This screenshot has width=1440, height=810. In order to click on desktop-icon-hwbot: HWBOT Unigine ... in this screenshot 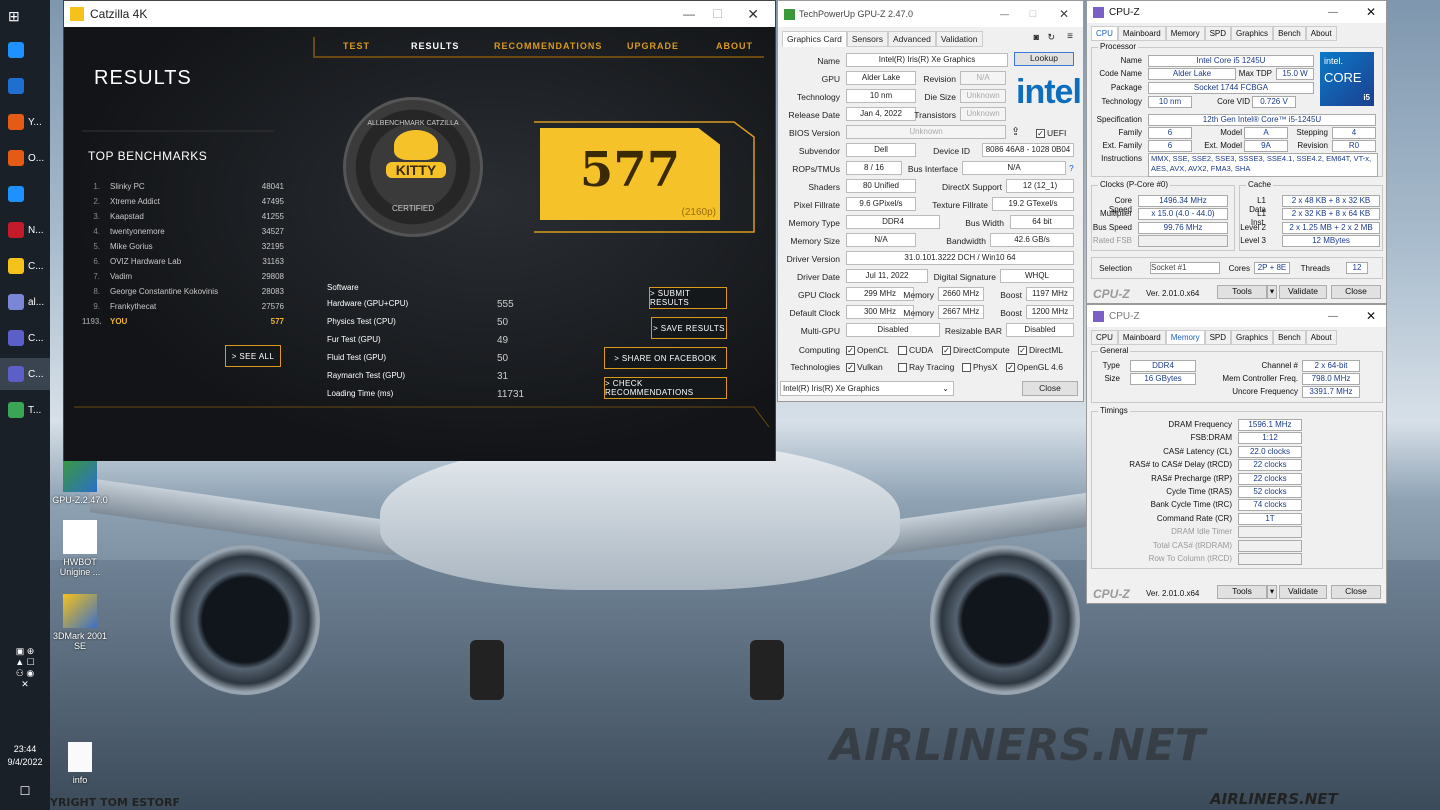, I will do `click(80, 548)`.